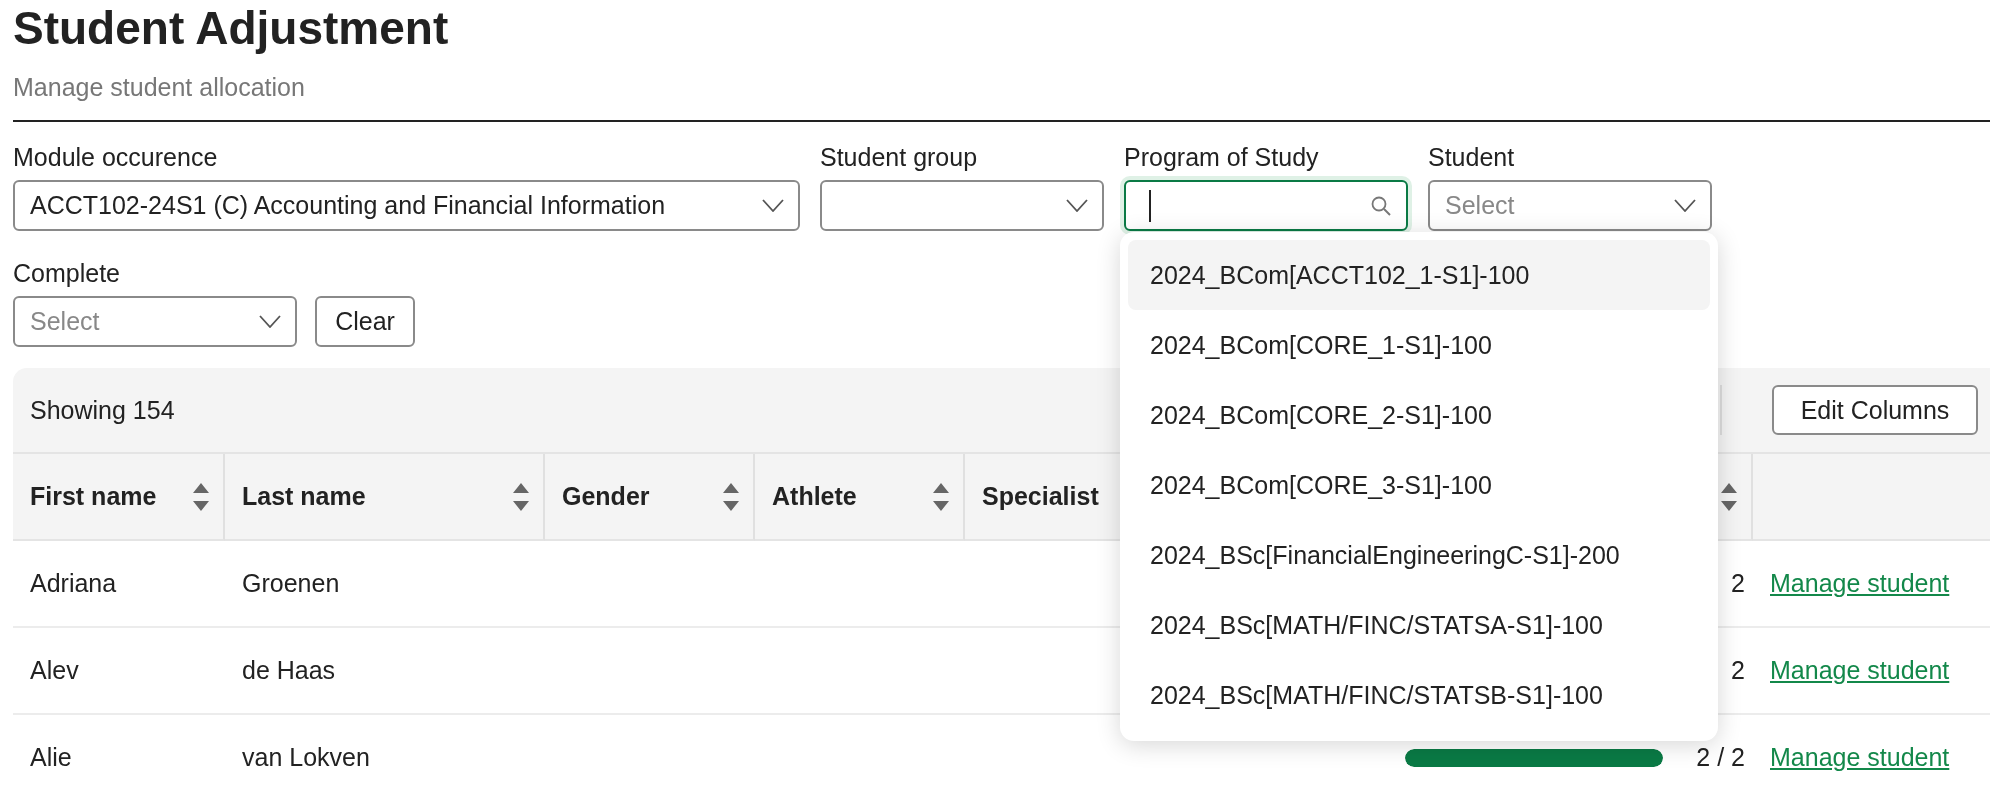  I want to click on field-label: Module occurence, so click(115, 157).